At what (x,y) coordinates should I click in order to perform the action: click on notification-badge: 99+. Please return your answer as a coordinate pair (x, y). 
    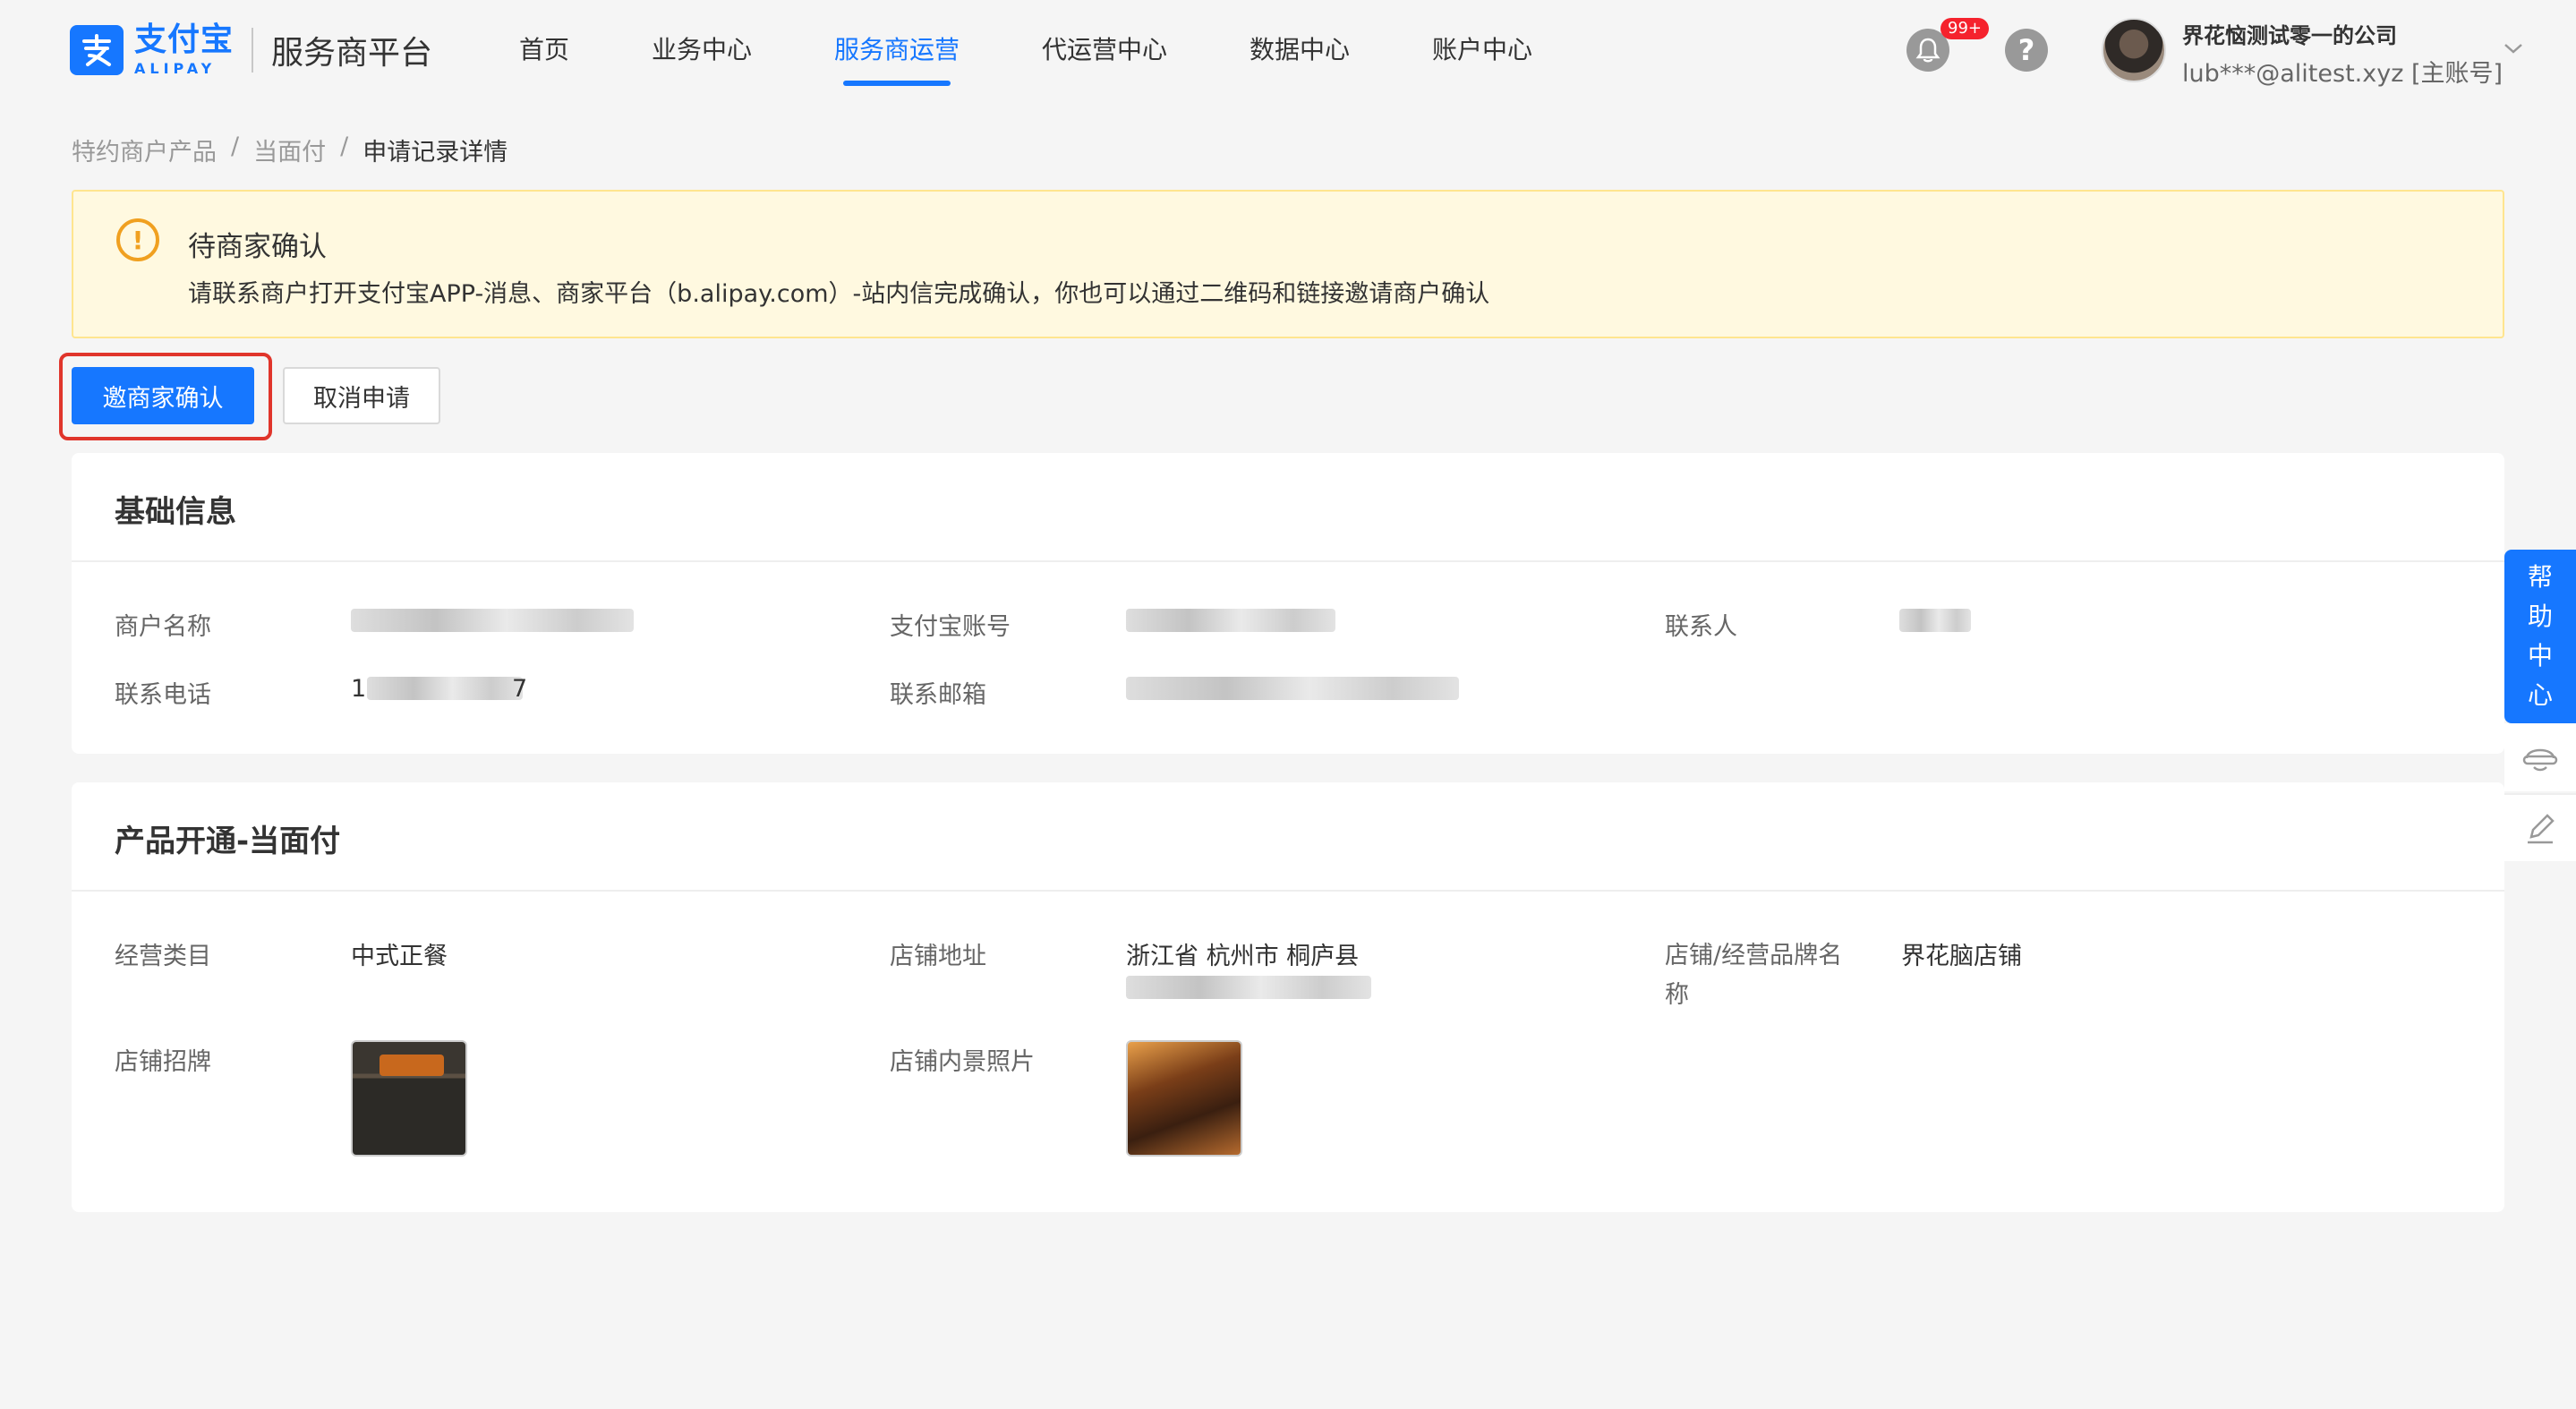
    Looking at the image, I should click on (1965, 28).